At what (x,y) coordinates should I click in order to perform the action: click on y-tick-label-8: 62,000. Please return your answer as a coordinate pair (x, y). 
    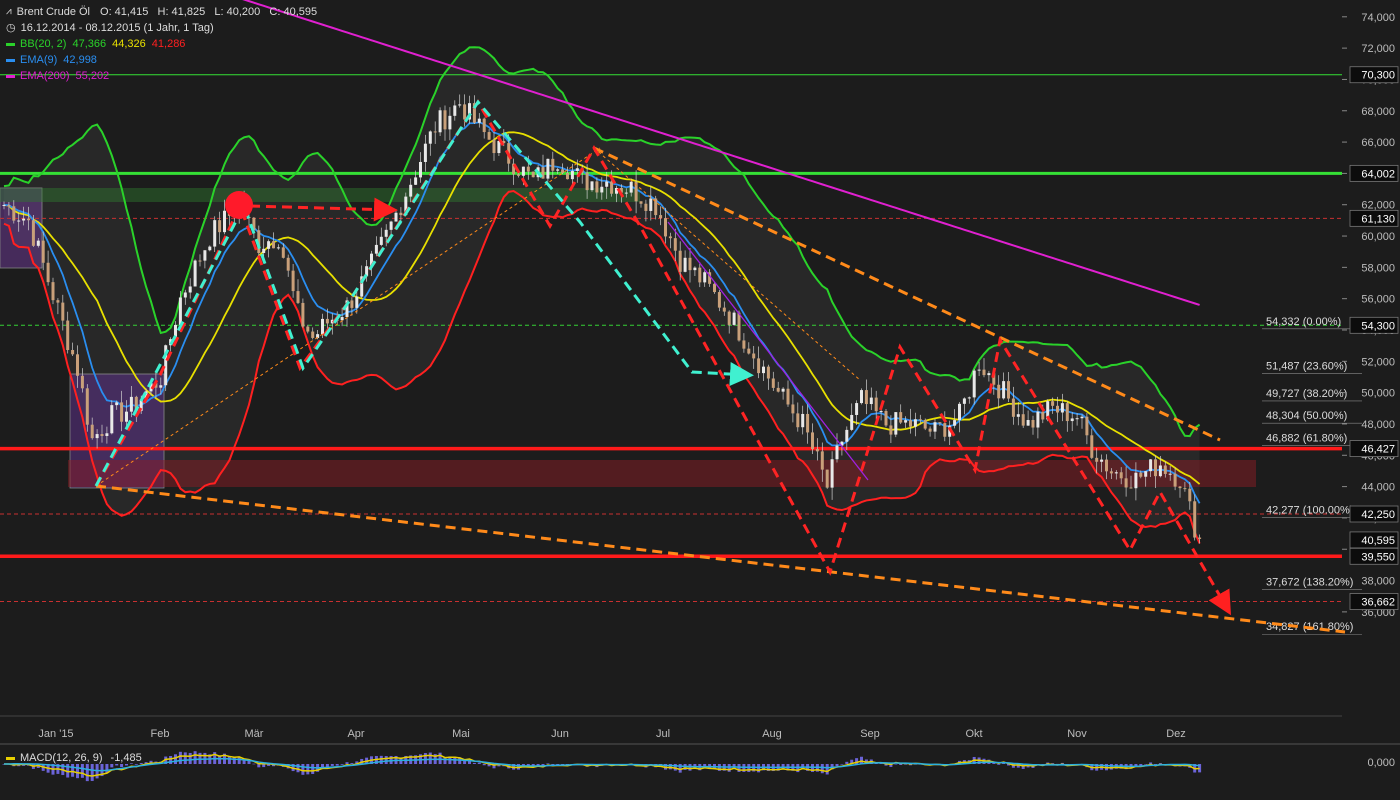
    Looking at the image, I should click on (1378, 206).